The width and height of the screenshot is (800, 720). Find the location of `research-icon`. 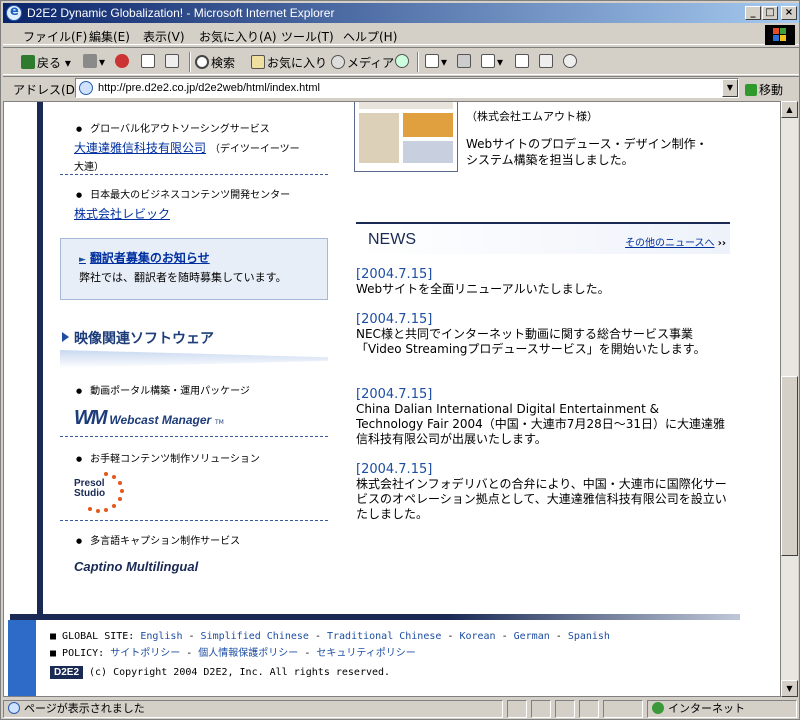

research-icon is located at coordinates (570, 61).